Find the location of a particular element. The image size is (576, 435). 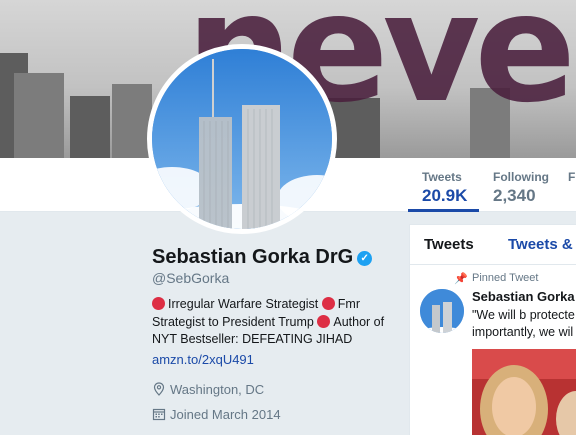

stat-followers-label: F is located at coordinates (572, 177).